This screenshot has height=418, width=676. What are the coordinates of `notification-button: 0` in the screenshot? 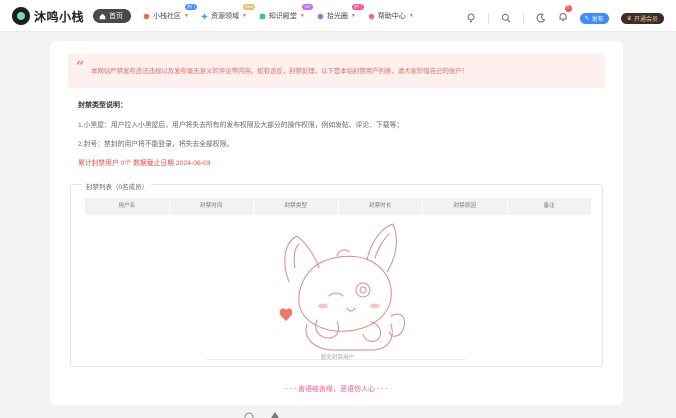 It's located at (565, 16).